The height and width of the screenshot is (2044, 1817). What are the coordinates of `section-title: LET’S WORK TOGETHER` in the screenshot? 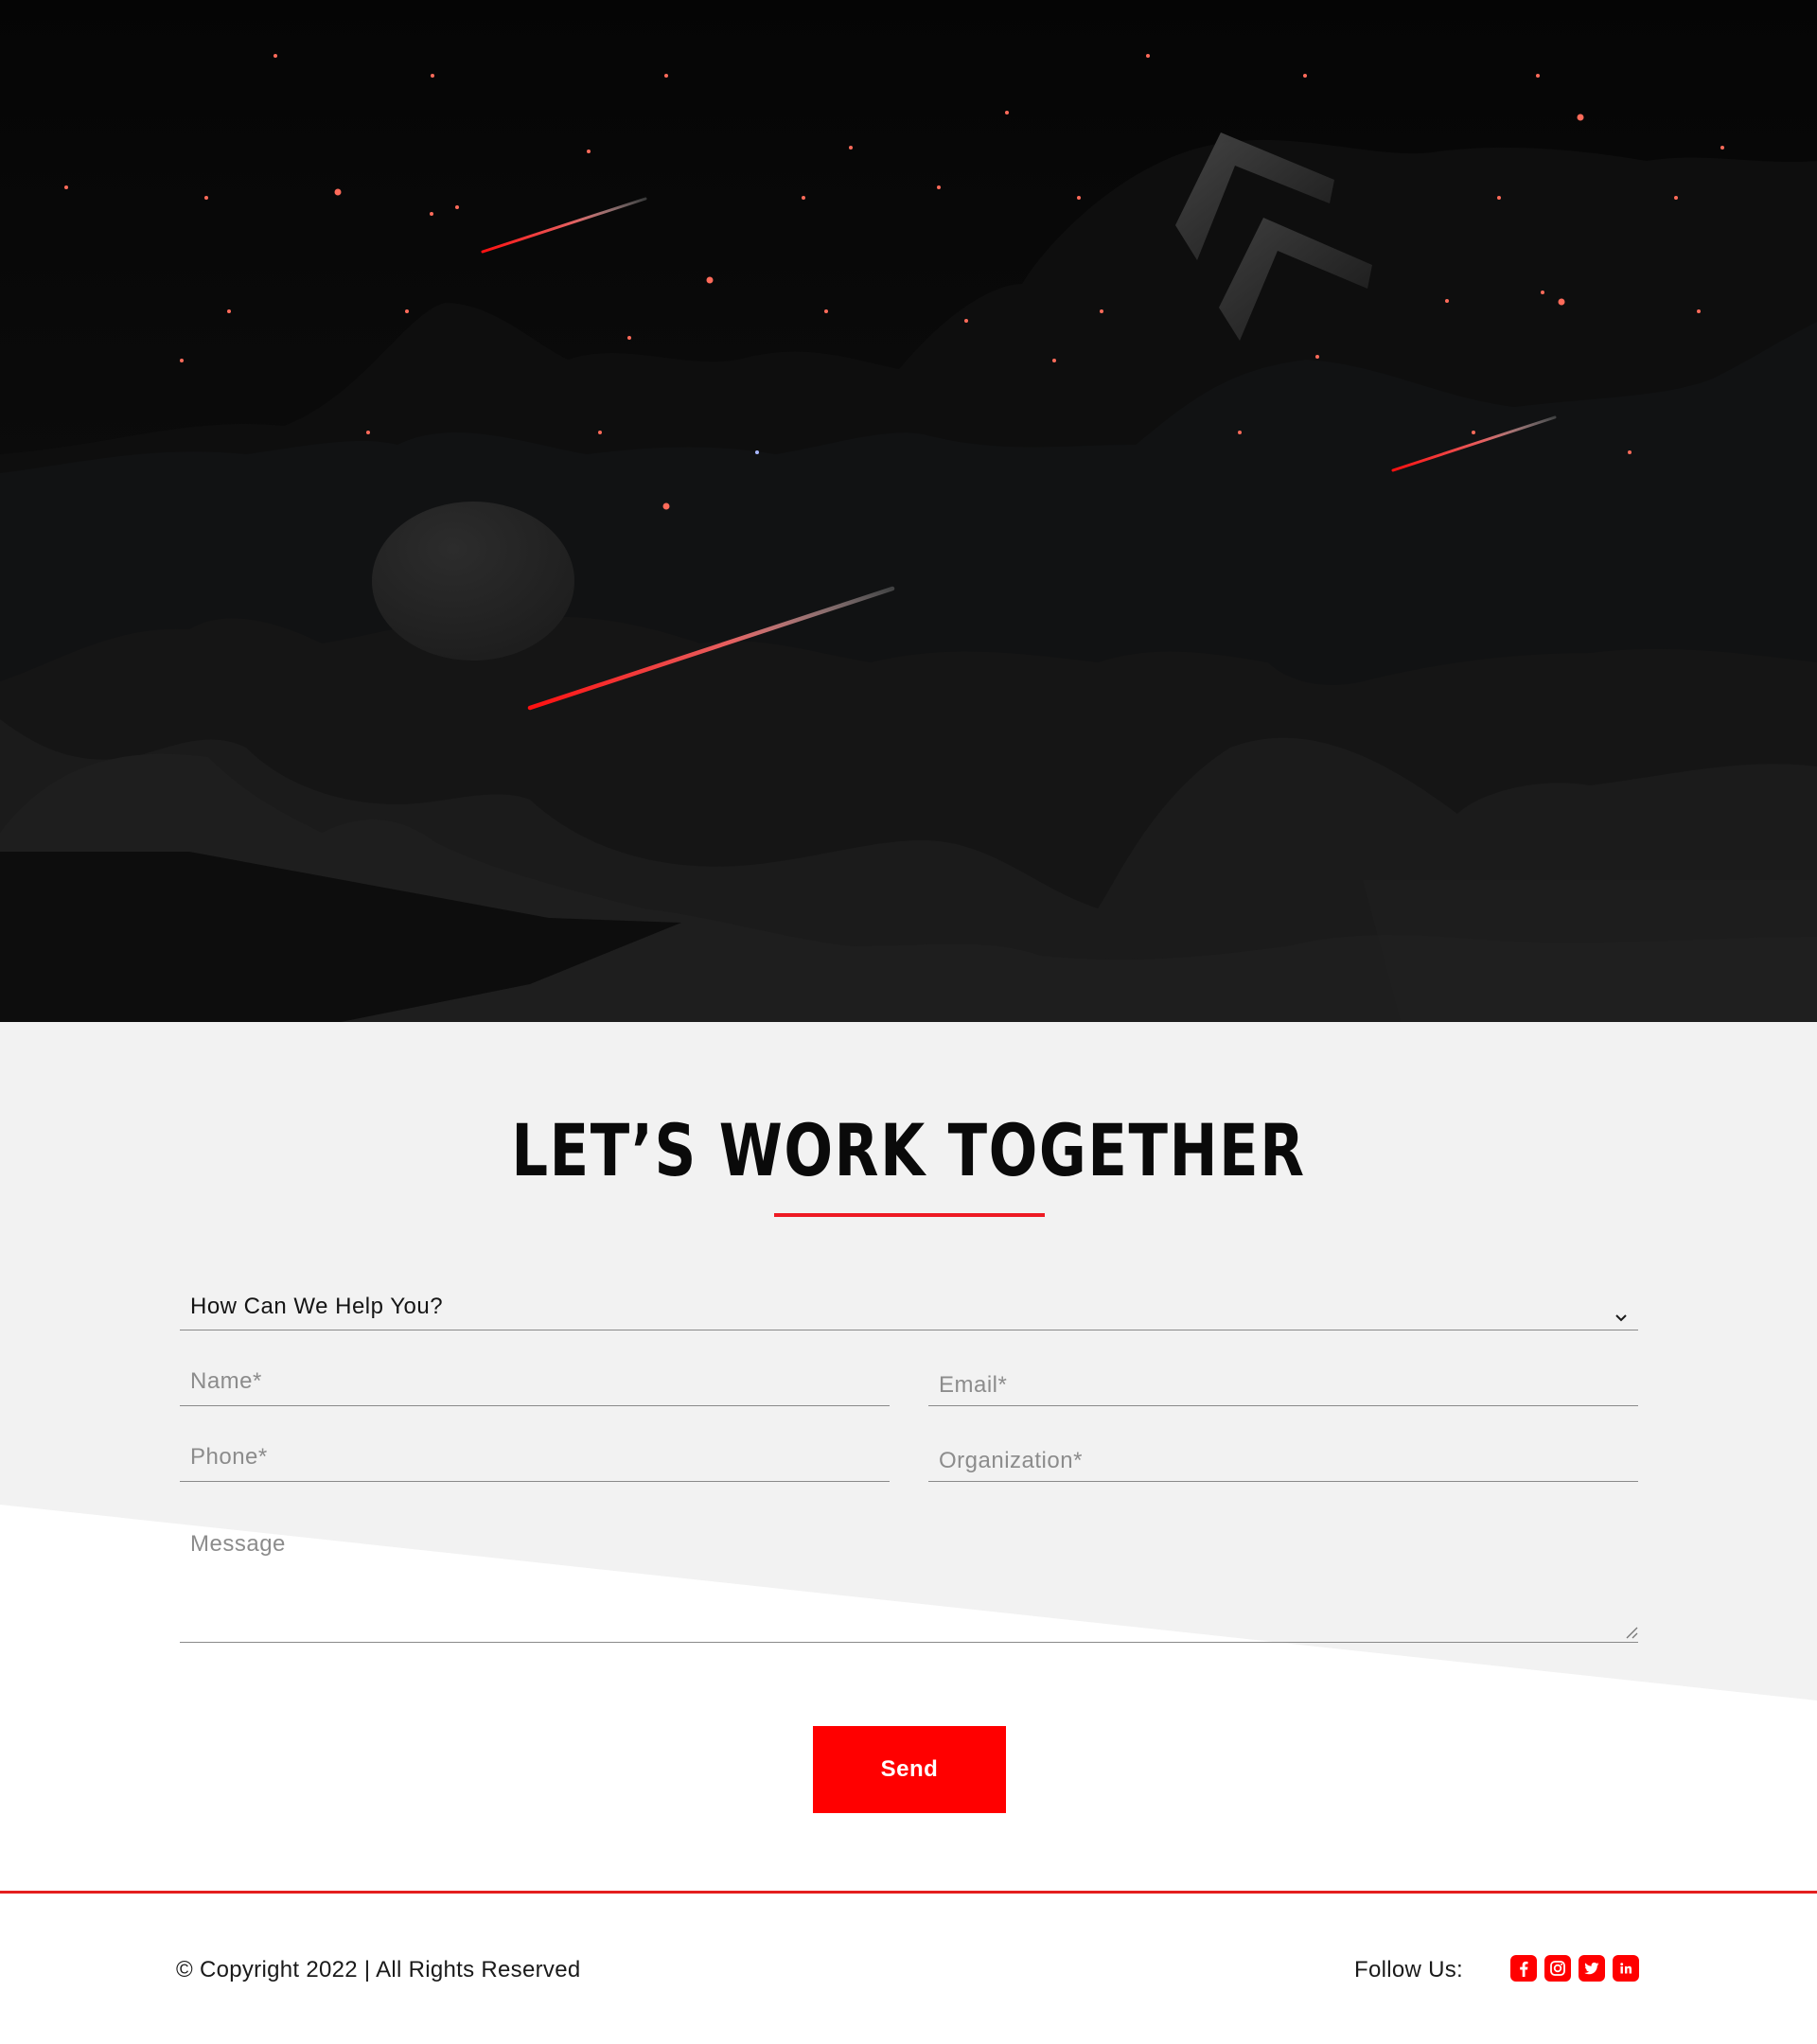 It's located at (908, 1150).